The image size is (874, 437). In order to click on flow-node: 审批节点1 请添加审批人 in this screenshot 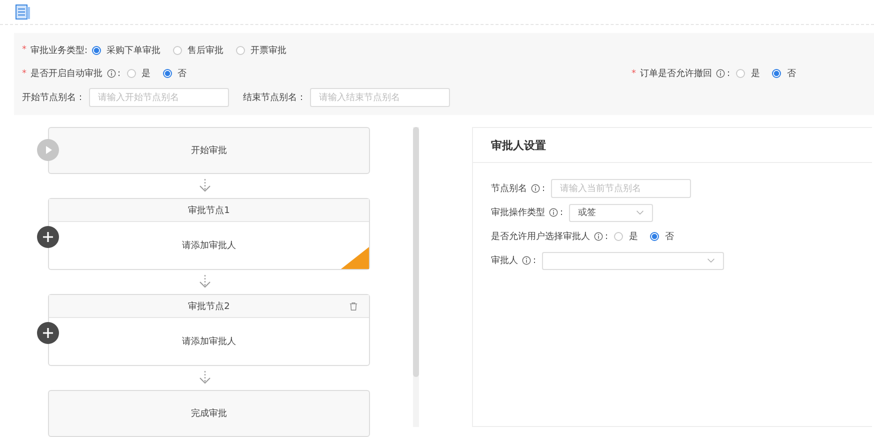, I will do `click(209, 234)`.